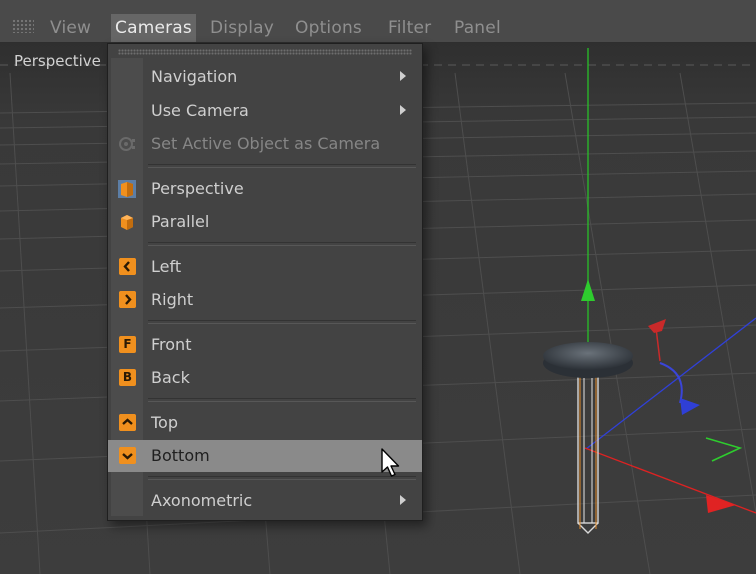  What do you see at coordinates (265, 77) in the screenshot?
I see `menu-item-navigation: Navigation` at bounding box center [265, 77].